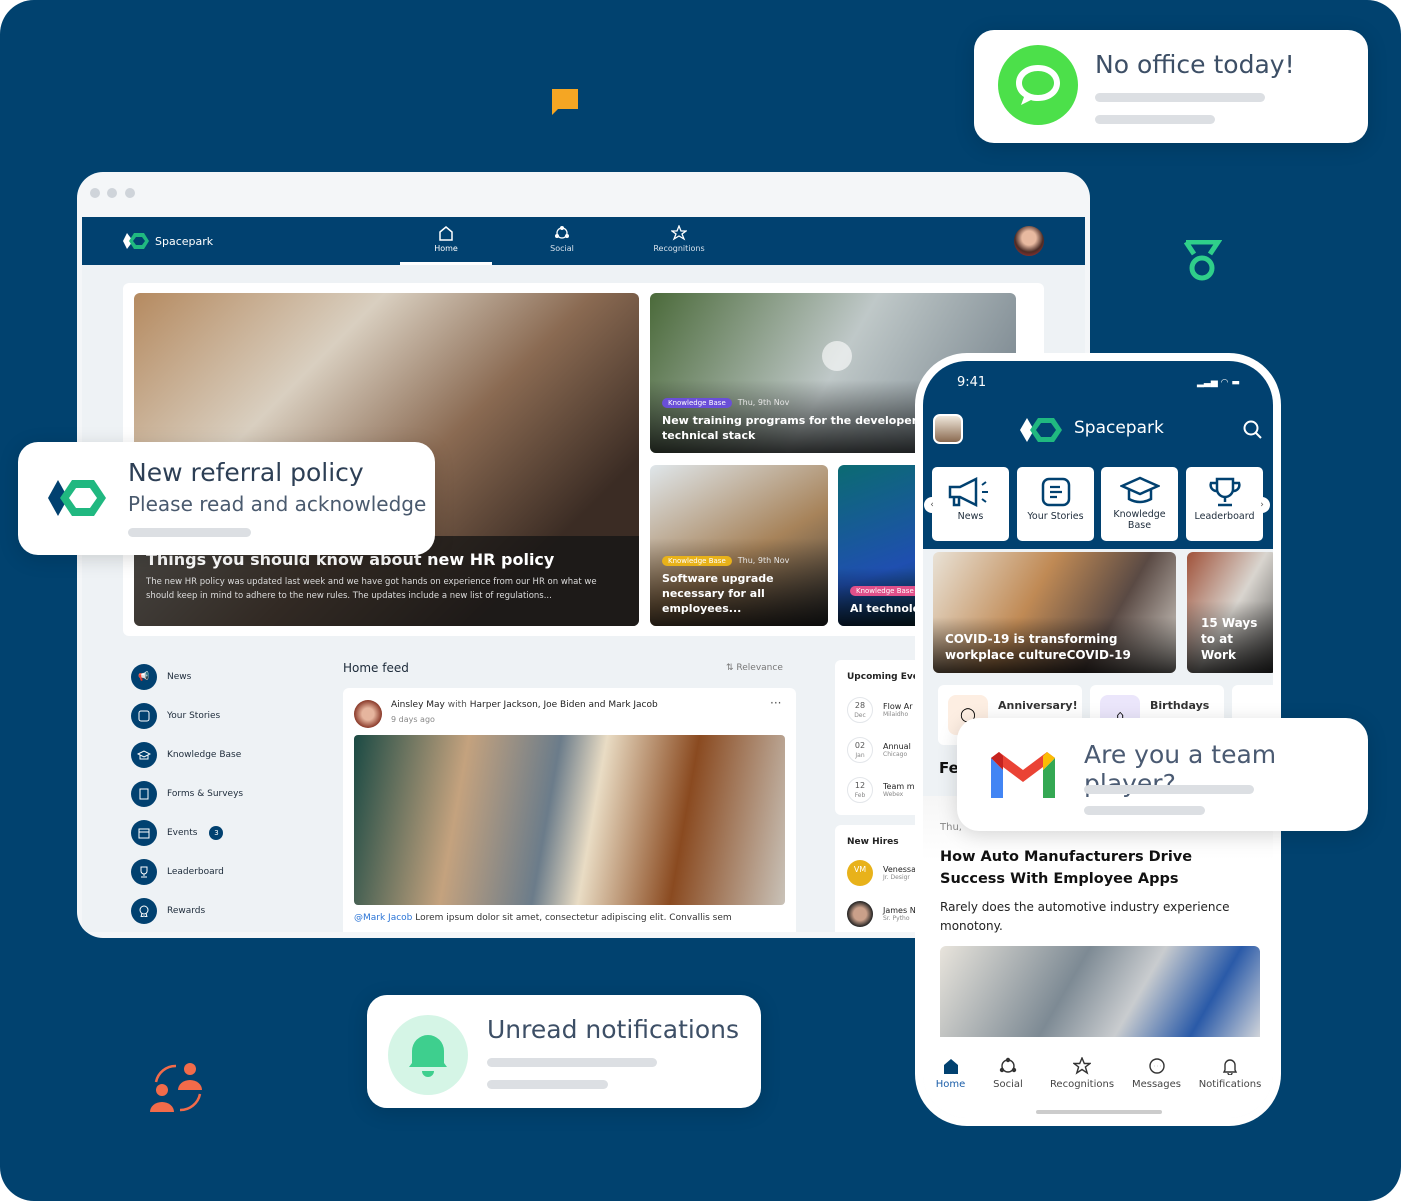 The height and width of the screenshot is (1201, 1401). What do you see at coordinates (1171, 86) in the screenshot?
I see `toast-no-office: No office today!` at bounding box center [1171, 86].